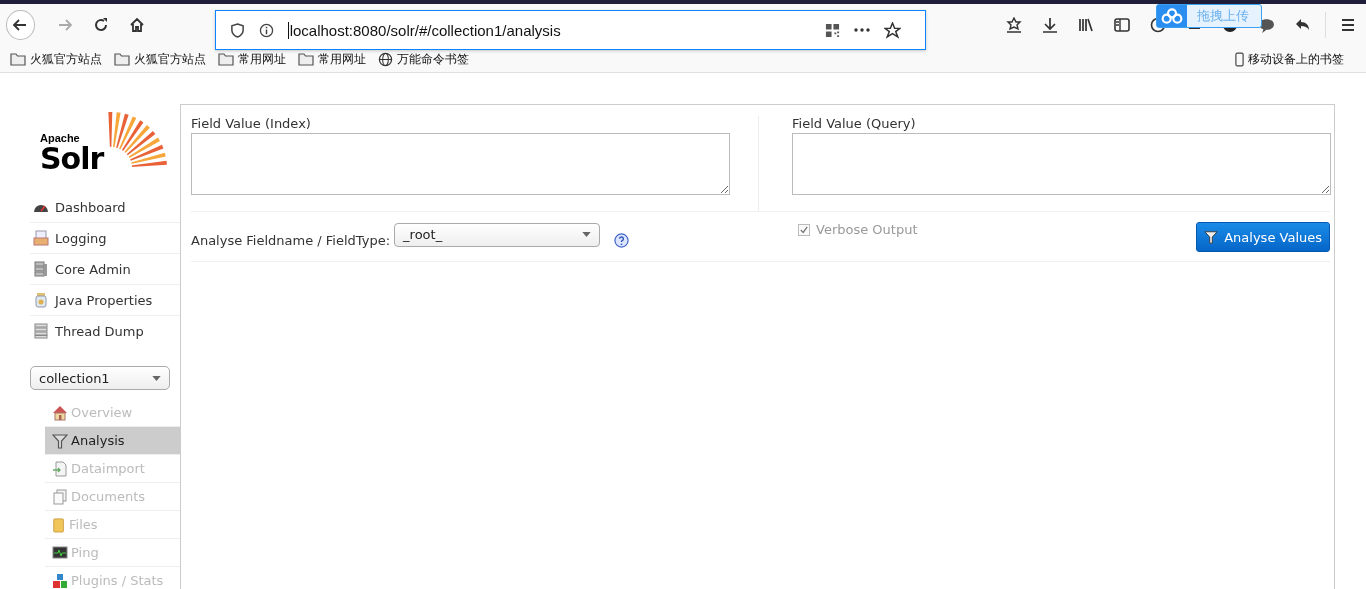 This screenshot has height=589, width=1366. Describe the element at coordinates (291, 240) in the screenshot. I see `fieldtype-label: Analyse Fieldname / FieldType:` at that location.